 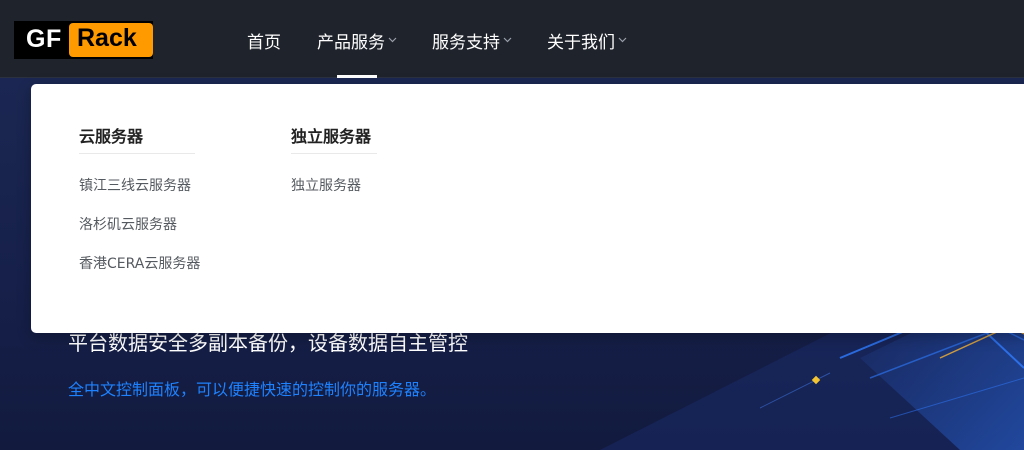 I want to click on menu-column-title: 云服务器, so click(x=111, y=136).